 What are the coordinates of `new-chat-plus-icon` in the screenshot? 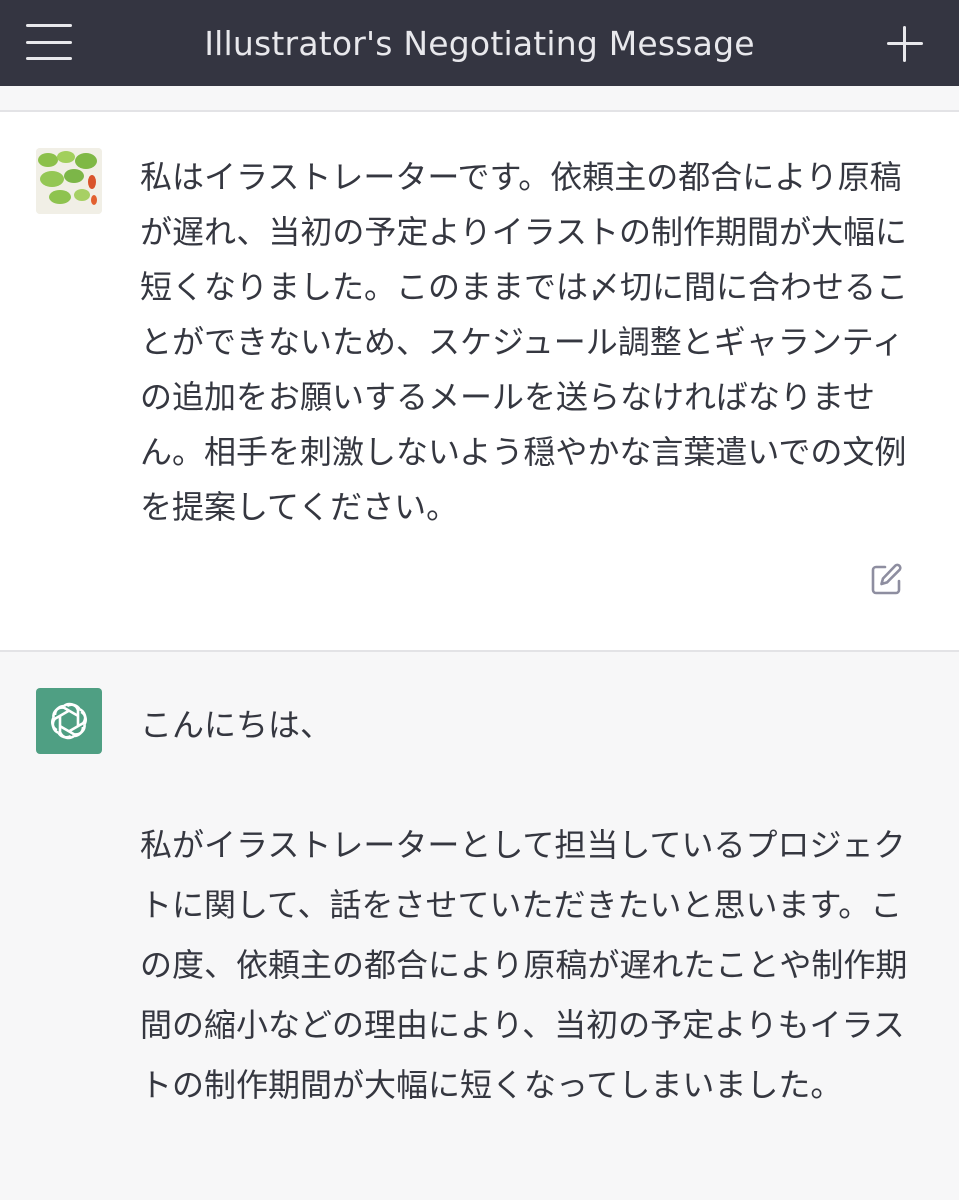 It's located at (905, 44).